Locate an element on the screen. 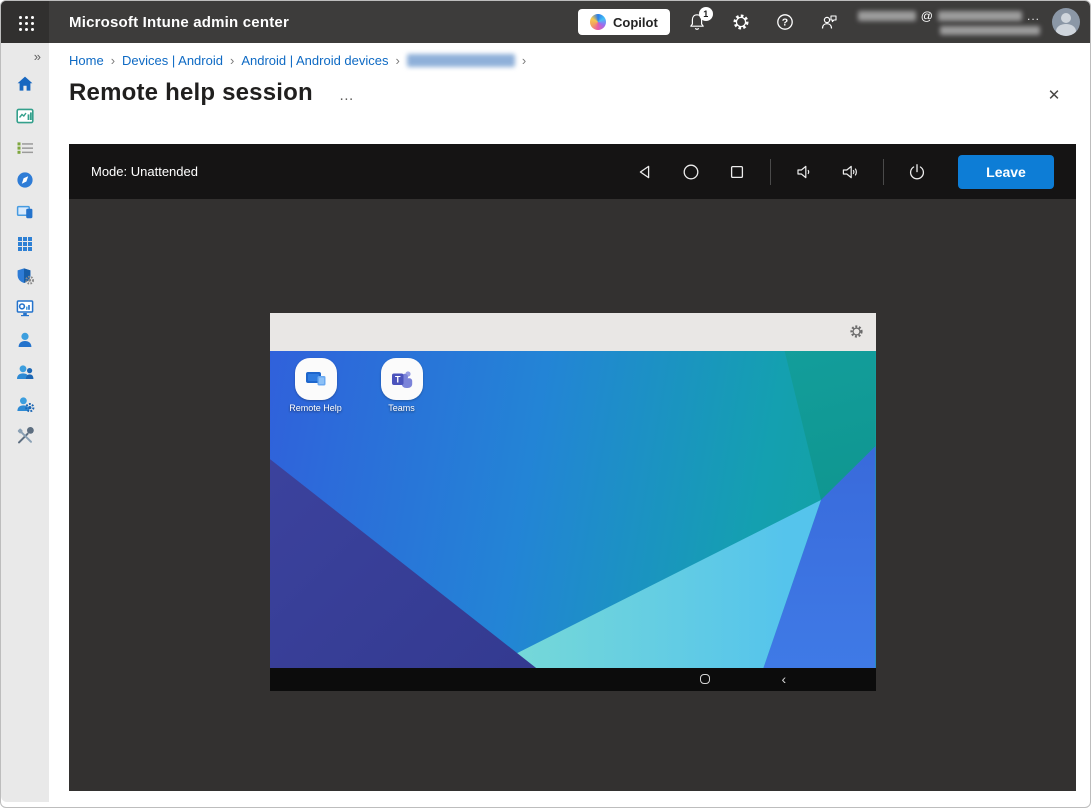 The height and width of the screenshot is (808, 1091). teams-app-shortcut: T Teams is located at coordinates (402, 385).